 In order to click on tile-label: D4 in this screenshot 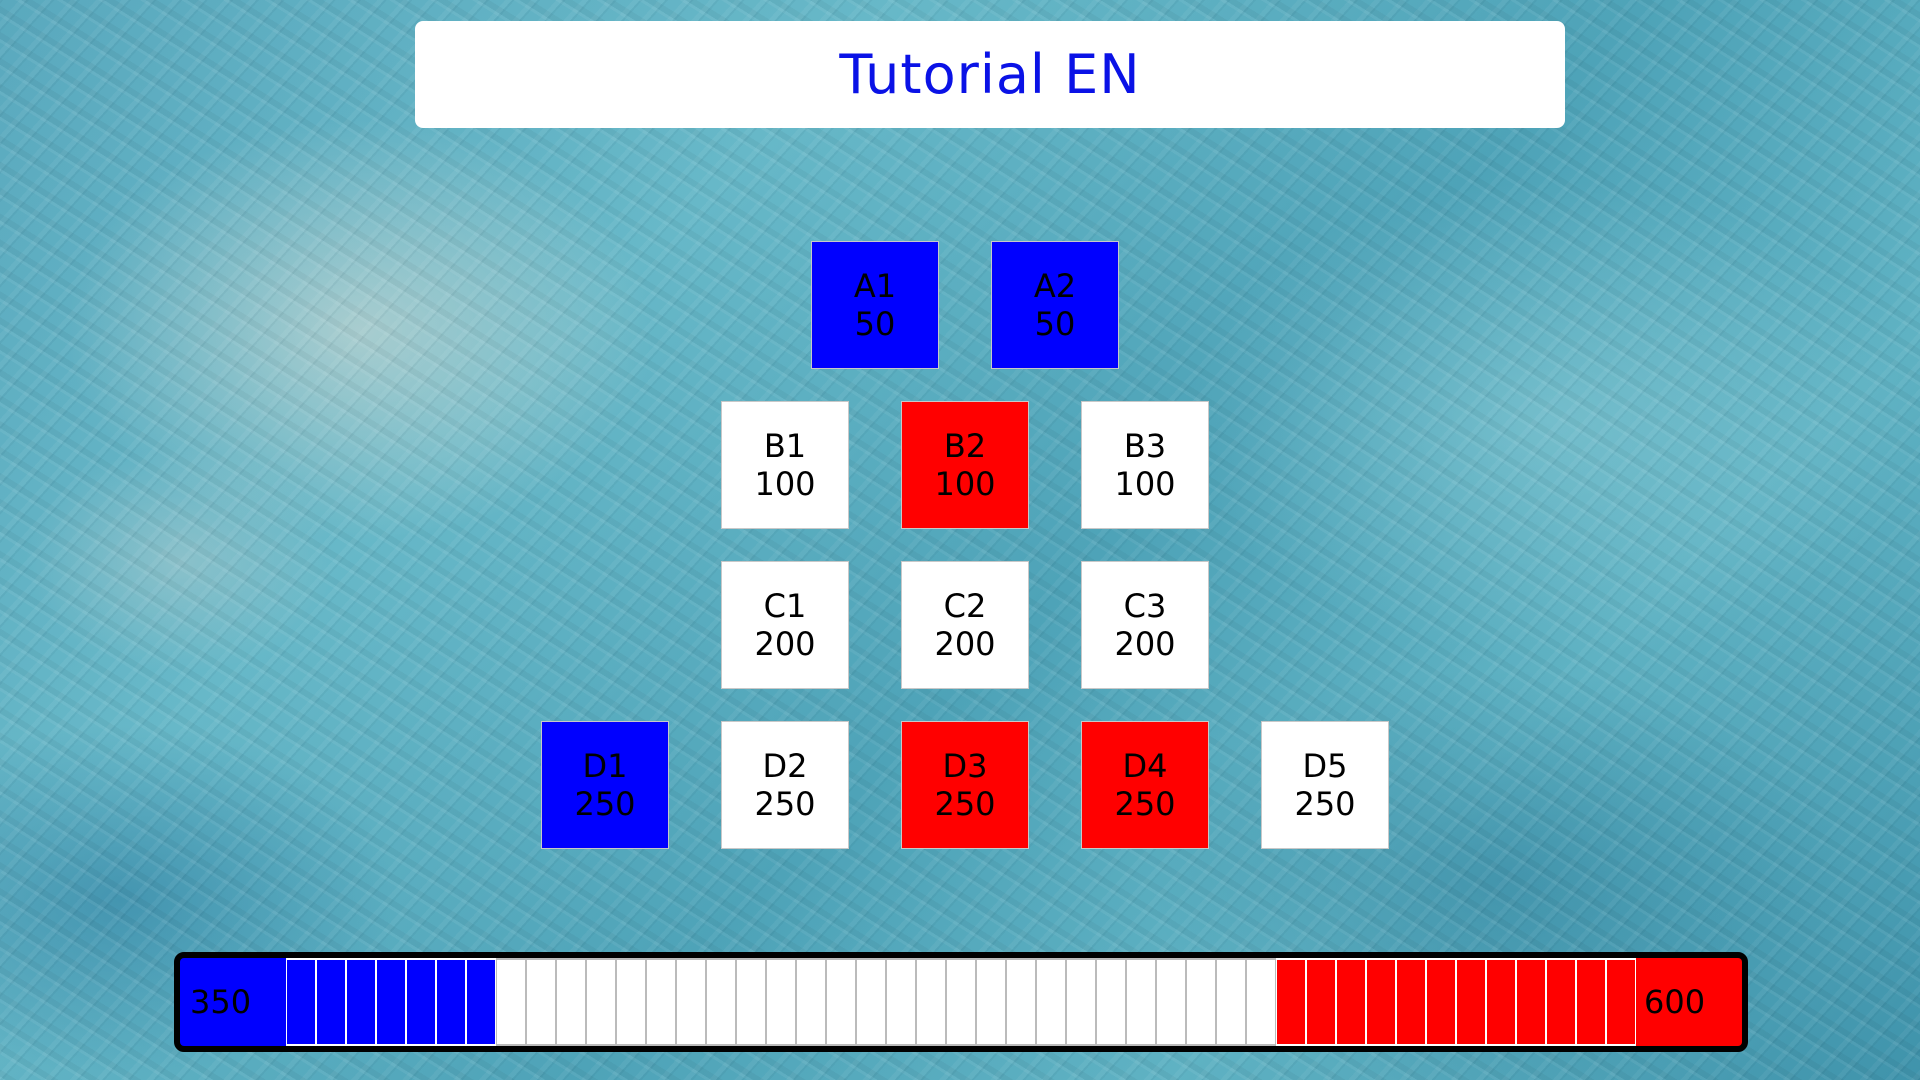, I will do `click(1145, 766)`.